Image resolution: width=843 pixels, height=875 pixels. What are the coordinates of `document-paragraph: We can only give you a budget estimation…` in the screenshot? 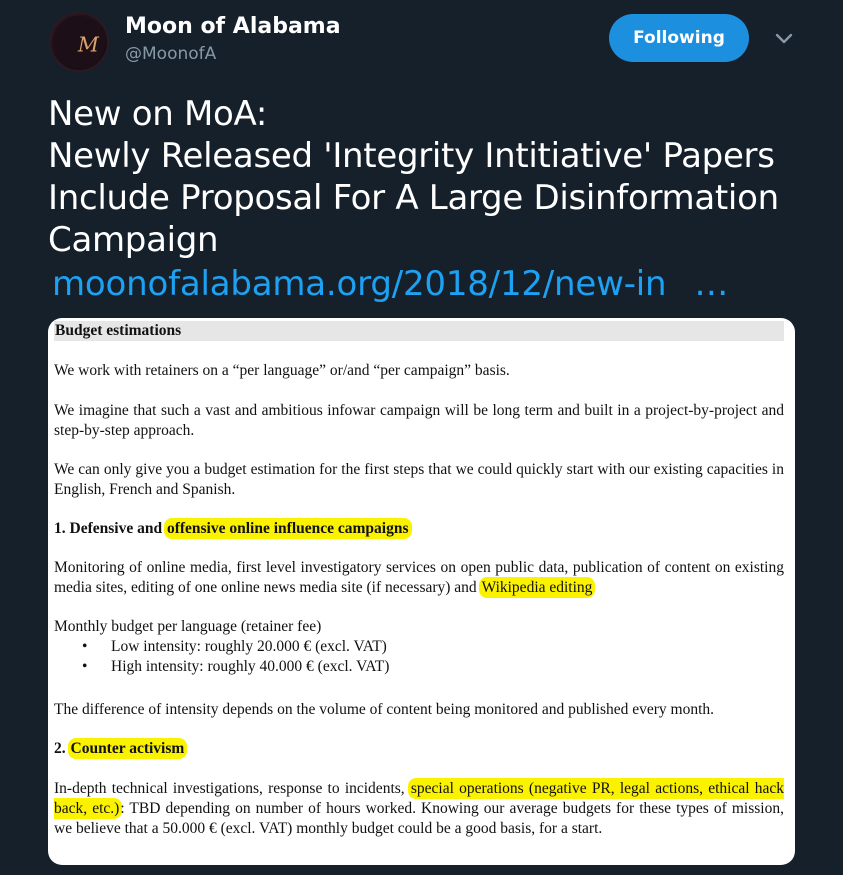 It's located at (419, 479).